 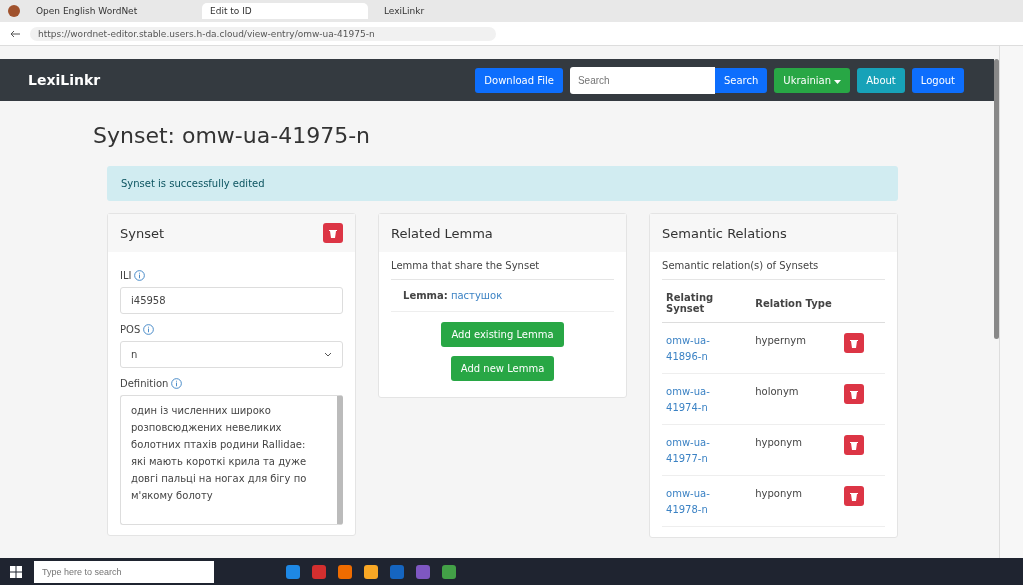 What do you see at coordinates (126, 275) in the screenshot?
I see `field-label: ILI` at bounding box center [126, 275].